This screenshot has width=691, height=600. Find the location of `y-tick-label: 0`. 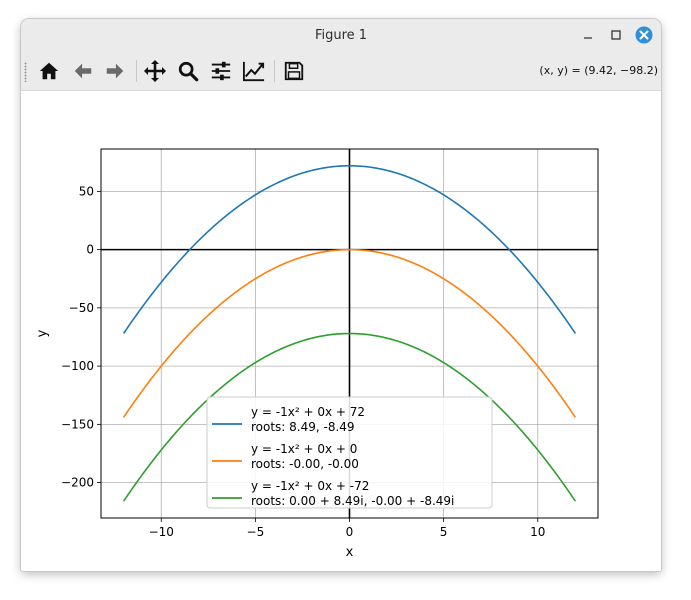

y-tick-label: 0 is located at coordinates (90, 250).